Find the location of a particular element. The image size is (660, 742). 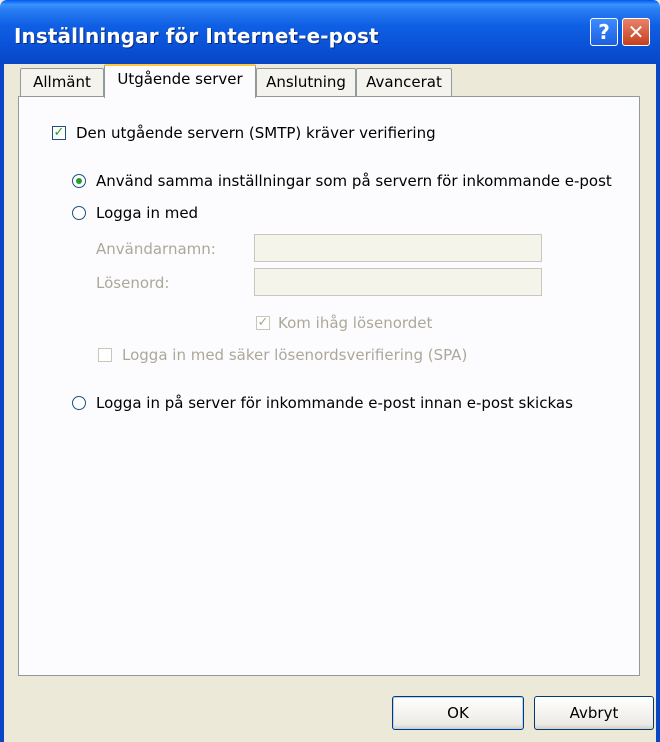

tab-general: Allmänt is located at coordinates (62, 82).